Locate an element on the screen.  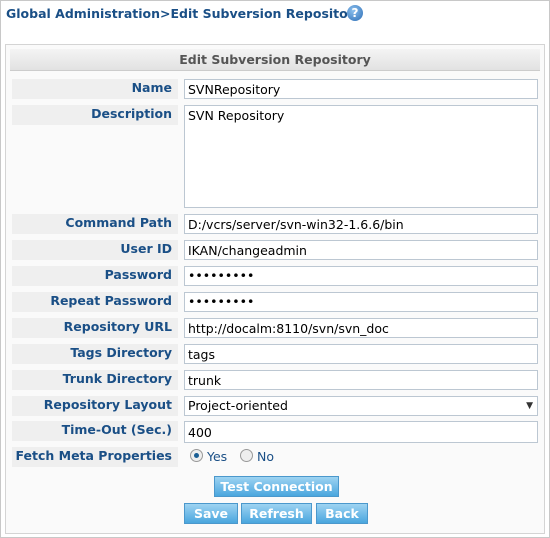
repeat-password-label: Repeat Password is located at coordinates (95, 302).